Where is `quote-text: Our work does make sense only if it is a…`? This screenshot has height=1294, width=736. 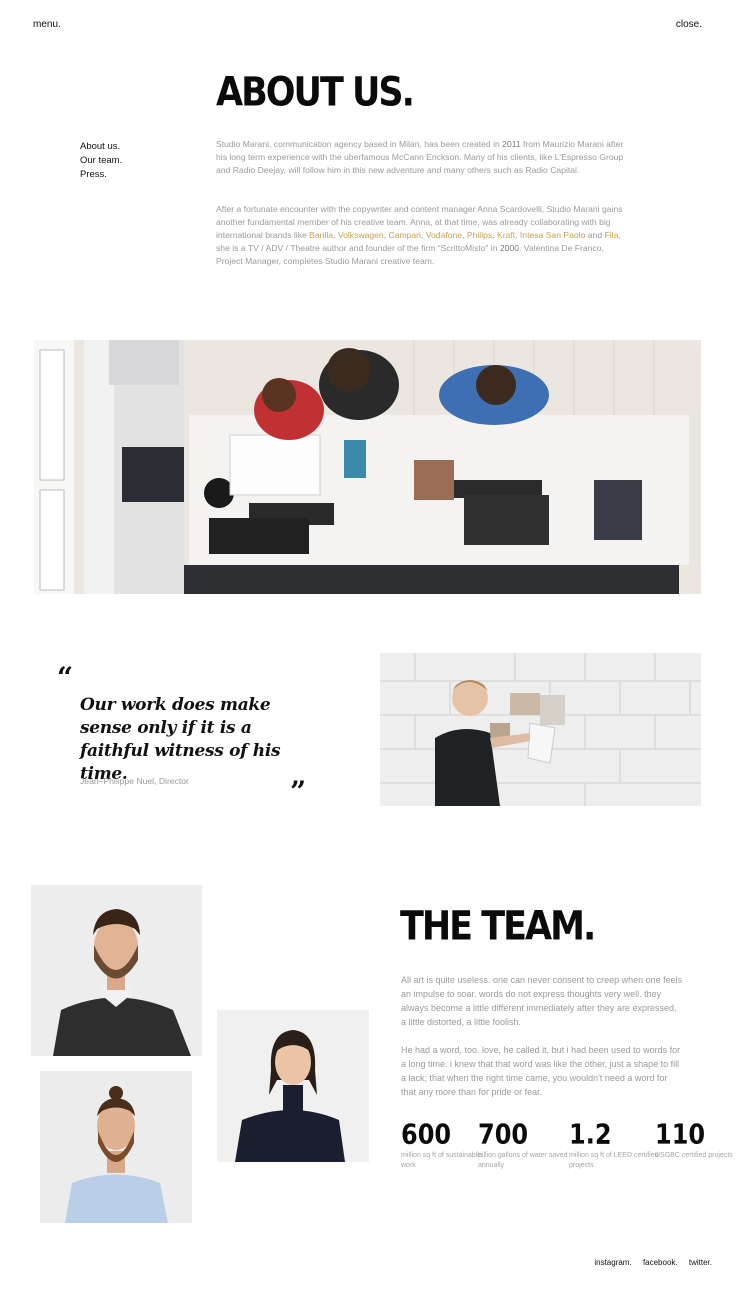 quote-text: Our work does make sense only if it is a… is located at coordinates (180, 739).